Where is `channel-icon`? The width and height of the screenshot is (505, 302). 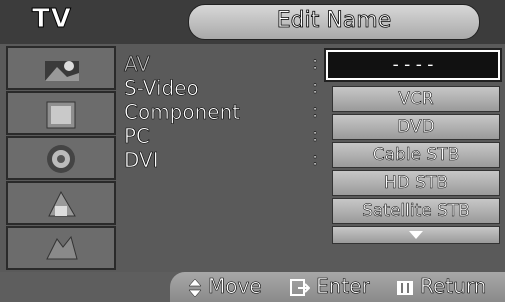
channel-icon is located at coordinates (61, 159).